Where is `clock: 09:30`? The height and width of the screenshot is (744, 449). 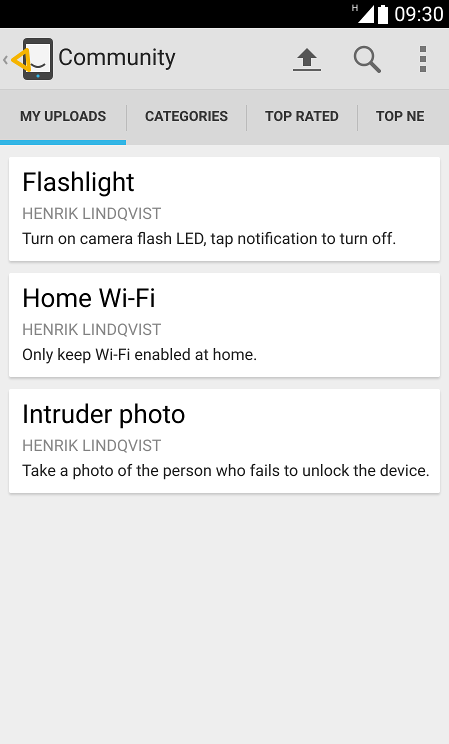
clock: 09:30 is located at coordinates (419, 14).